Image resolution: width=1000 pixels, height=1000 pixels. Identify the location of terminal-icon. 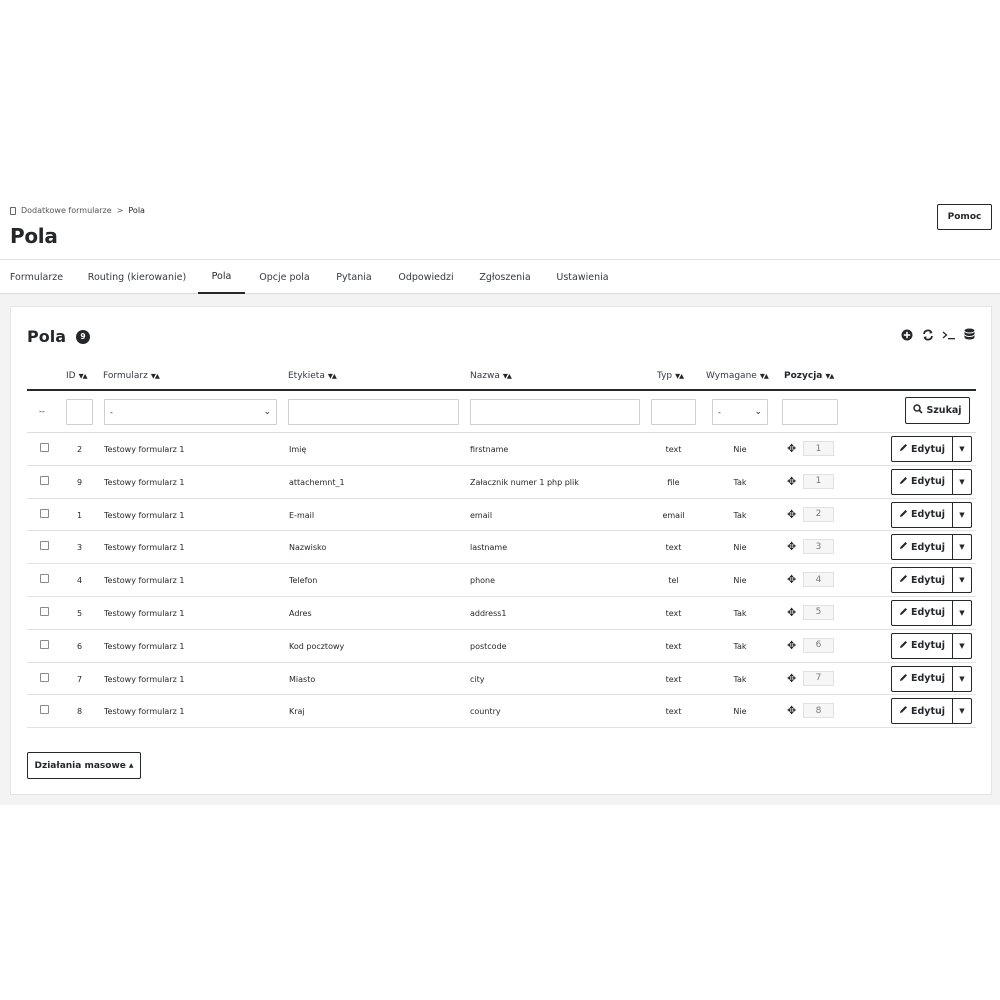
(948, 334).